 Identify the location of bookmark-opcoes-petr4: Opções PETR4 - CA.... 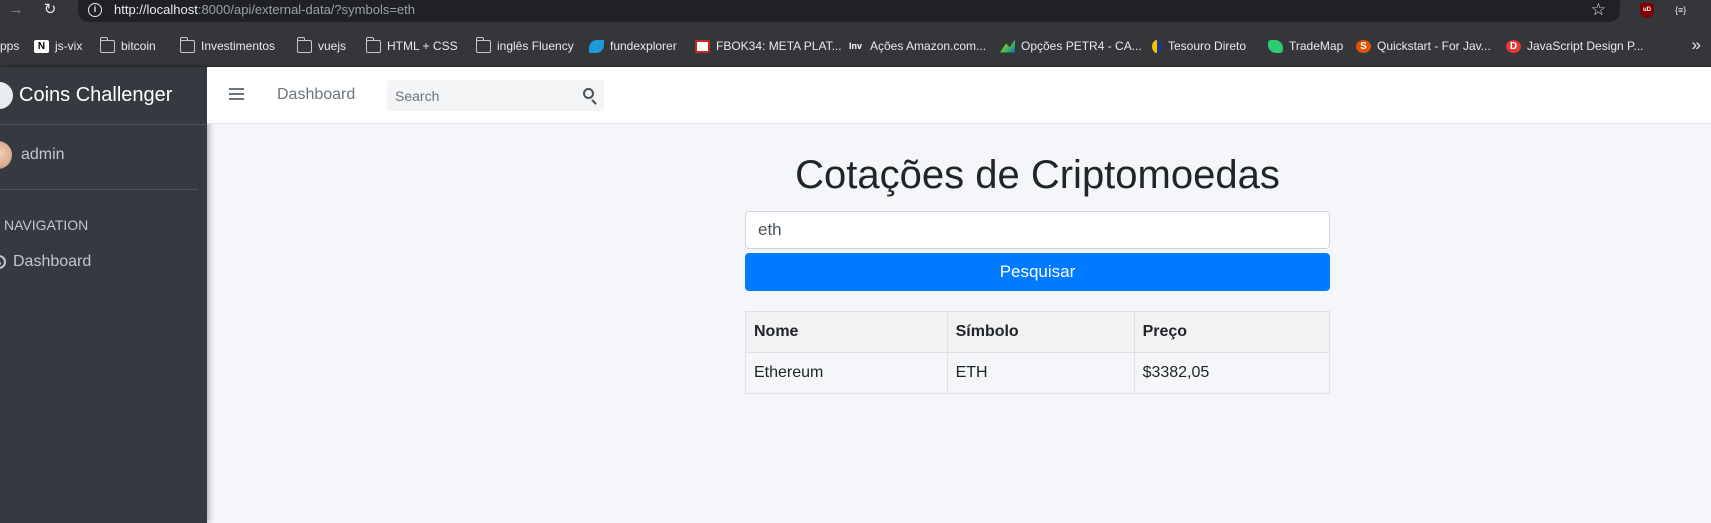
(1071, 46).